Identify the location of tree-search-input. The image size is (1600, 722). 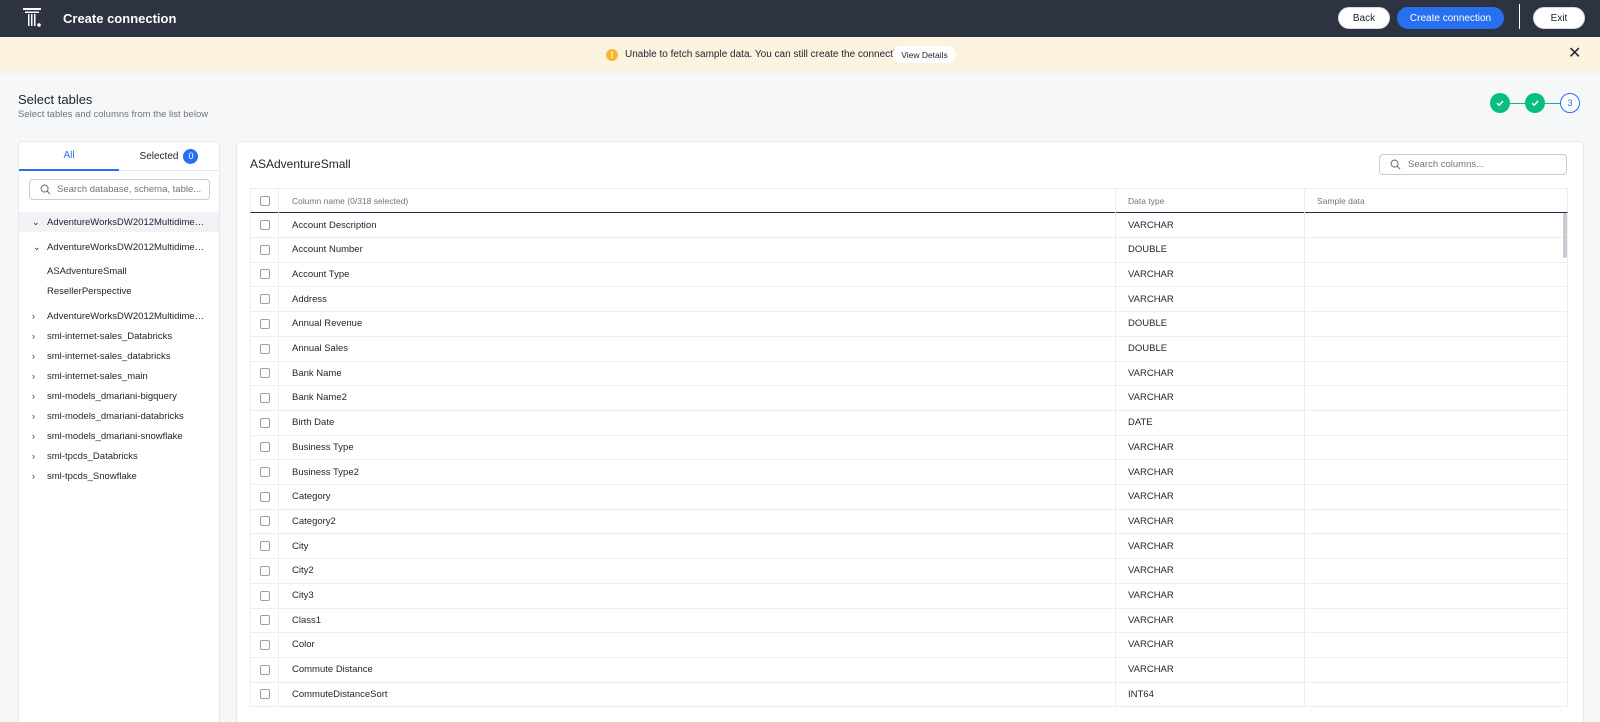
(132, 189).